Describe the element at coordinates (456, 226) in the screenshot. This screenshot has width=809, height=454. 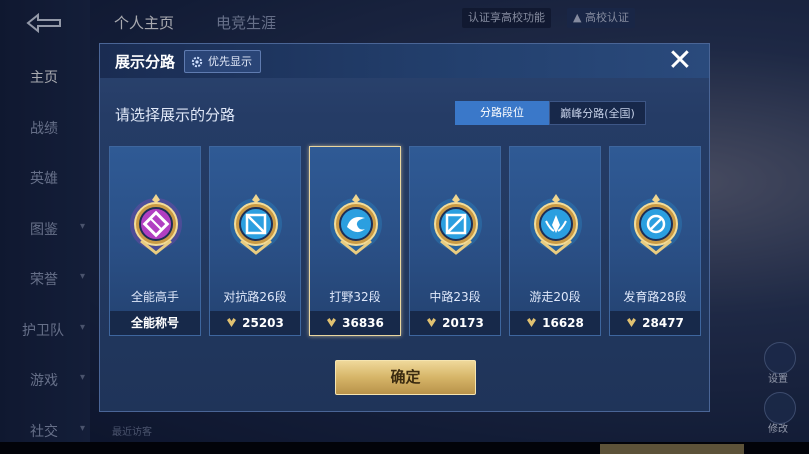
I see `mid-lane-icon` at that location.